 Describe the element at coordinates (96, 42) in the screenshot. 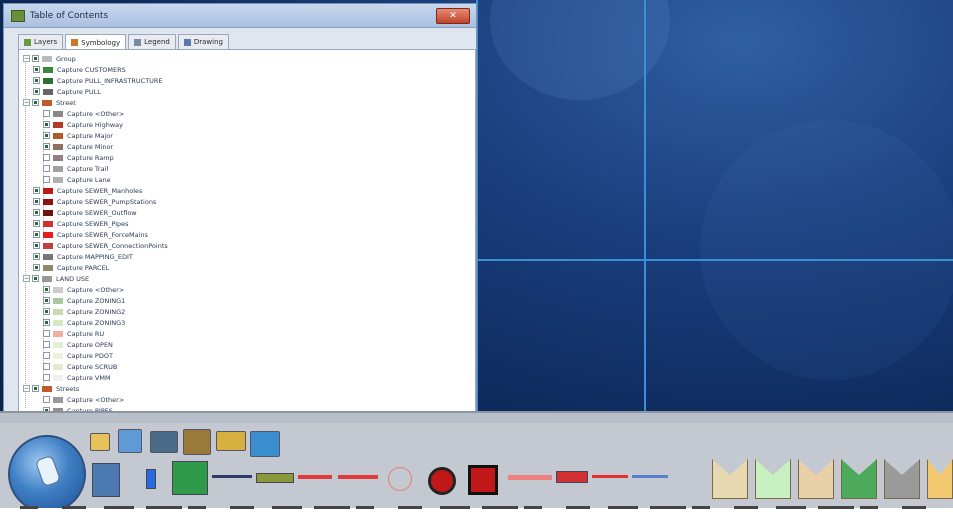

I see `tab-symbology: Symbology` at that location.